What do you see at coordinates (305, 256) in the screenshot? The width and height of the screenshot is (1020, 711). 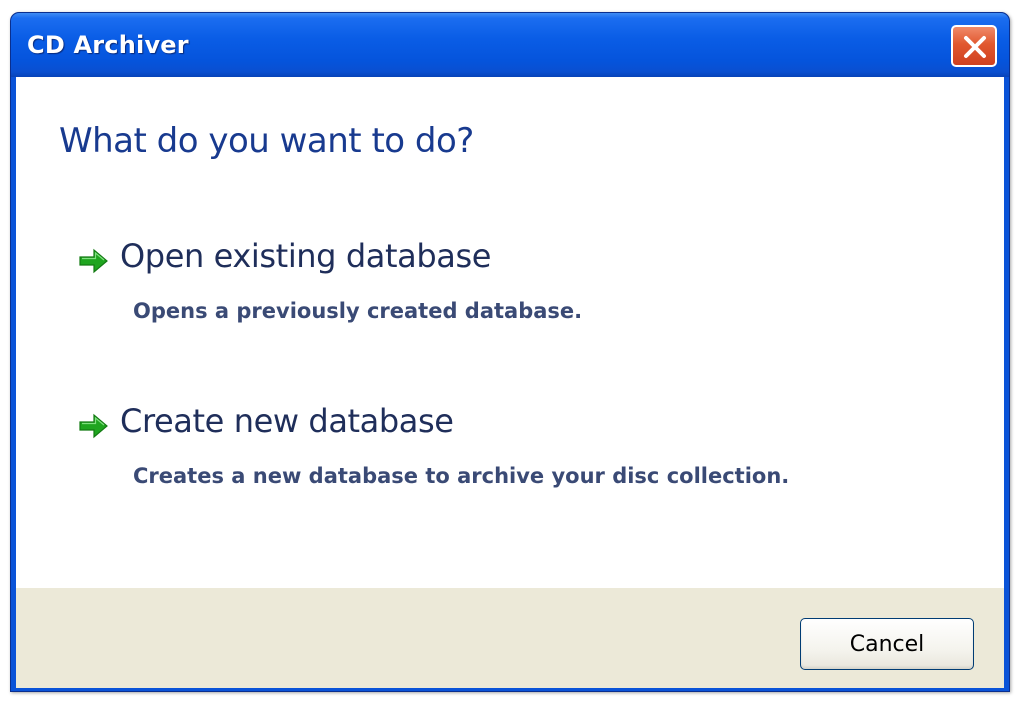 I see `option-title: Open existing database` at bounding box center [305, 256].